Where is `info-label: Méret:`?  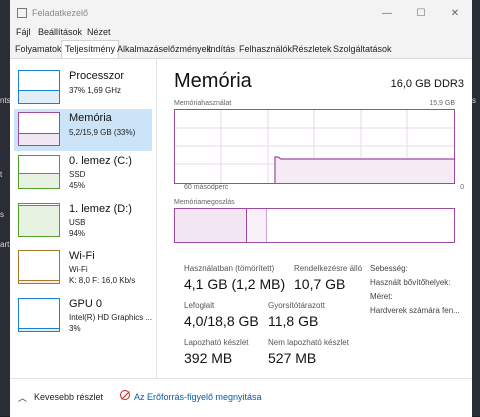
info-label: Méret: is located at coordinates (381, 296).